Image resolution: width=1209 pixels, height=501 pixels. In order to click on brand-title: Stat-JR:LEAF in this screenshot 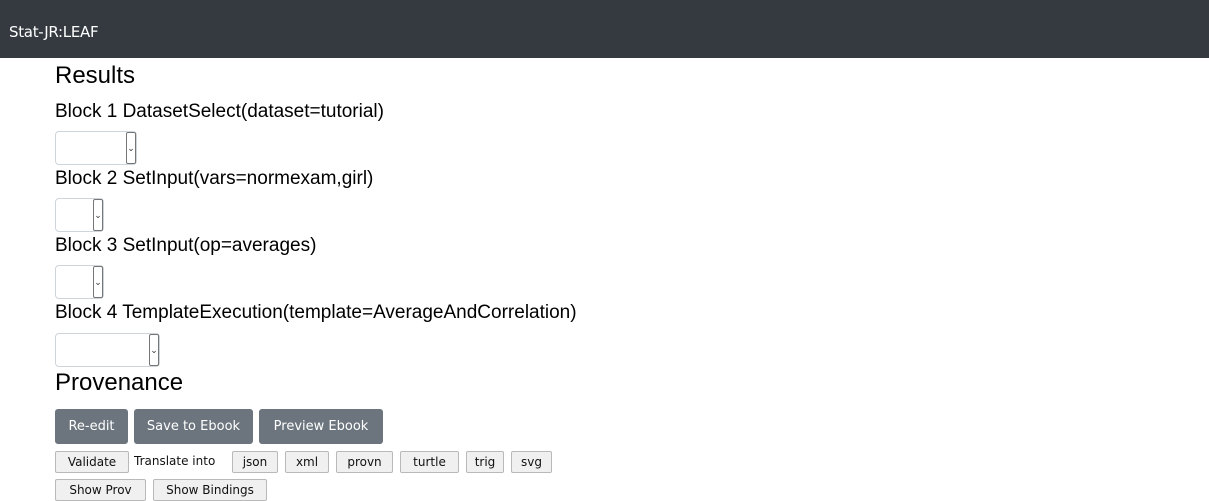, I will do `click(54, 32)`.